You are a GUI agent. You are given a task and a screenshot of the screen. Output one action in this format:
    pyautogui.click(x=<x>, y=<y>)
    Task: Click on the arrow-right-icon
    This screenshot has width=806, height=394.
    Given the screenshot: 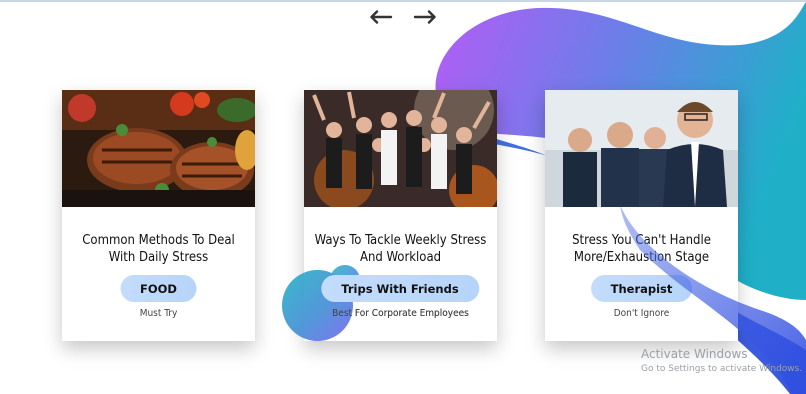 What is the action you would take?
    pyautogui.click(x=424, y=17)
    